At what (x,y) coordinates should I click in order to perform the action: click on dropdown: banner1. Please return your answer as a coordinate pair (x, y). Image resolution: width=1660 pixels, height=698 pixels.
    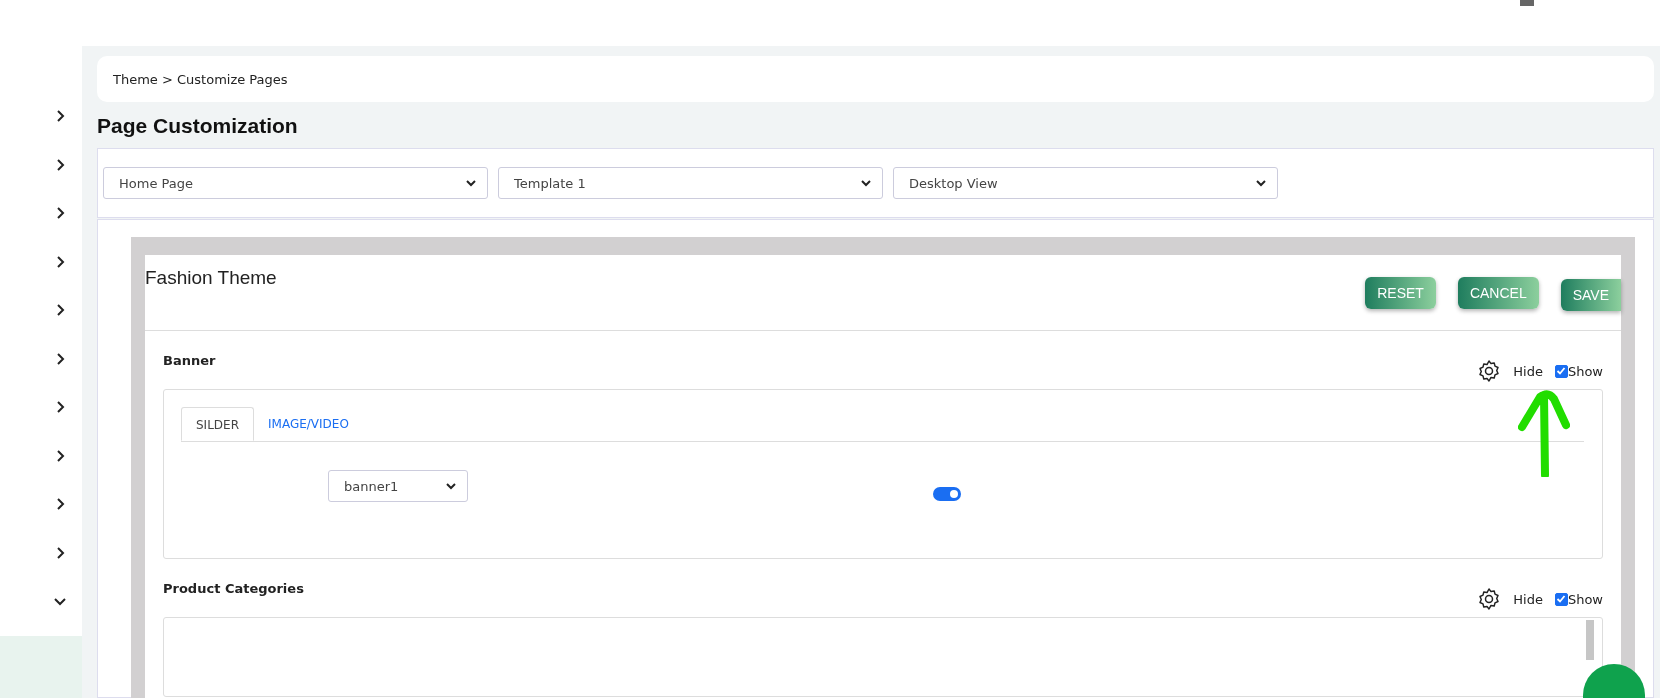
    Looking at the image, I should click on (398, 486).